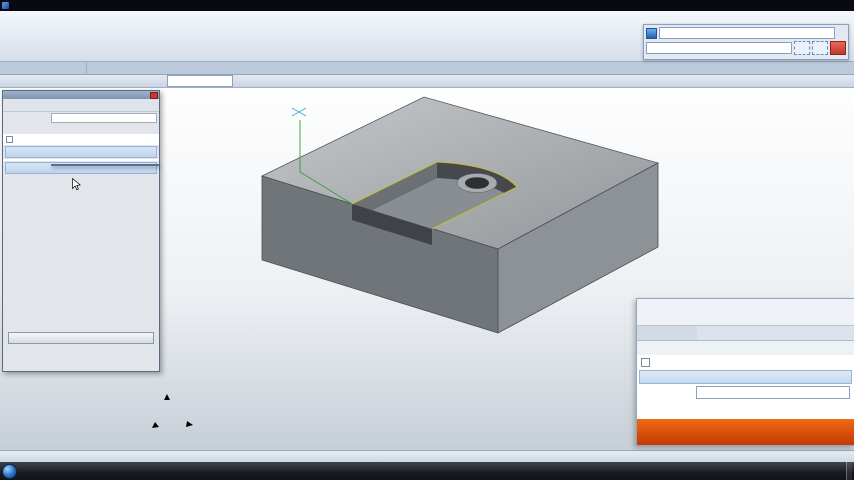 The width and height of the screenshot is (854, 480). I want to click on axis-triad, so click(172, 411).